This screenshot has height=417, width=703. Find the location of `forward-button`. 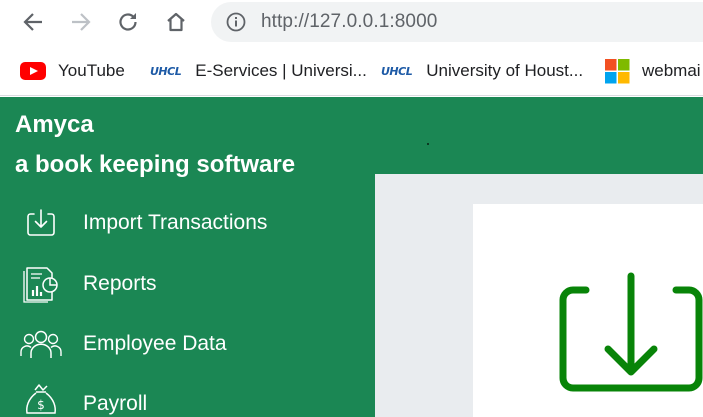

forward-button is located at coordinates (81, 22).